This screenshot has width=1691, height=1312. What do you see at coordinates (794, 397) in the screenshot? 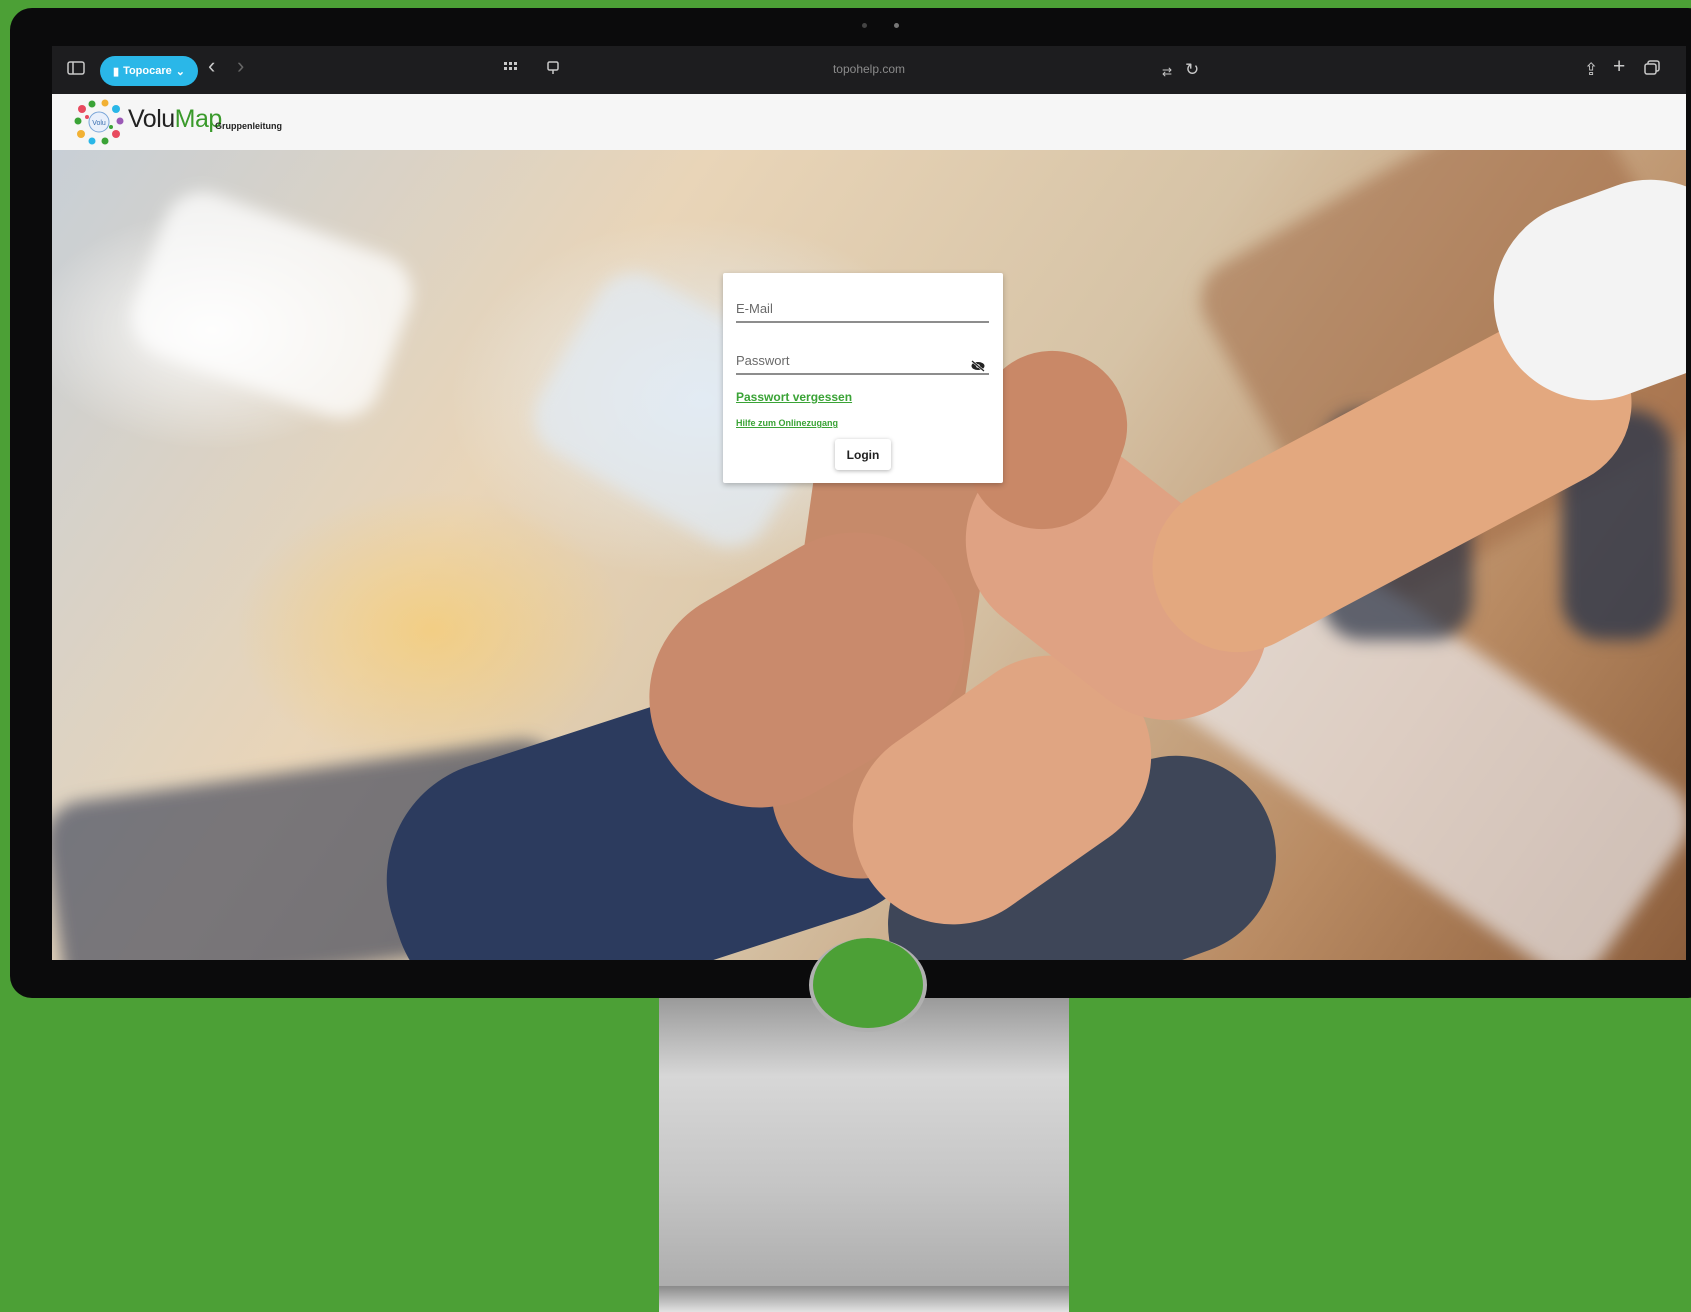
I see `forgot-password-link: Passwort vergessen` at bounding box center [794, 397].